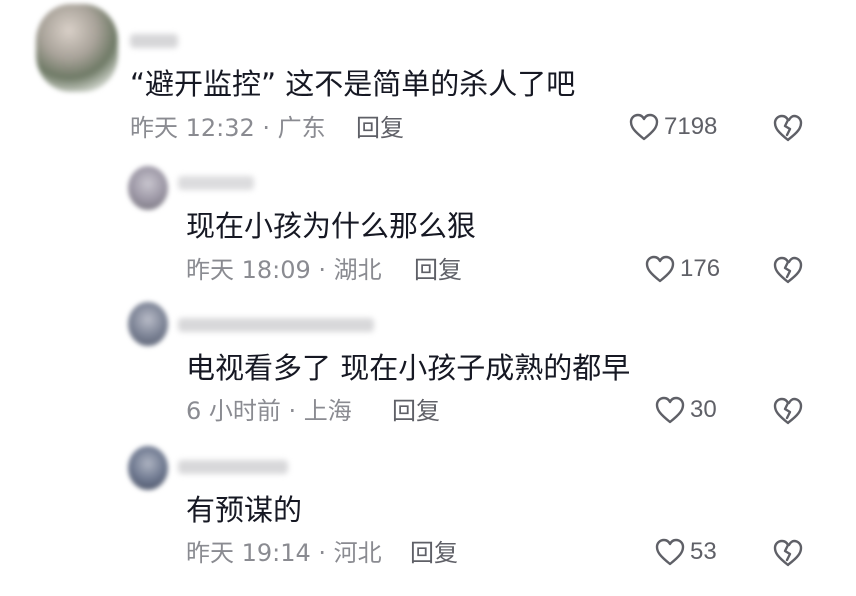 The height and width of the screenshot is (596, 856). I want to click on comment-text: 有预谋的, so click(244, 510).